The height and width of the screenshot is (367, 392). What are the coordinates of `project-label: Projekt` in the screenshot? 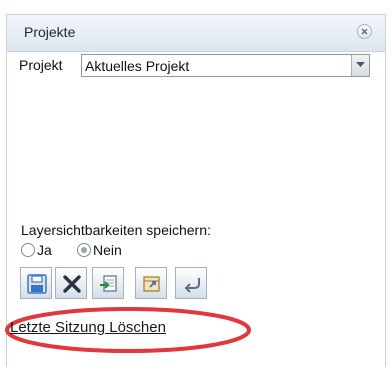 It's located at (41, 65).